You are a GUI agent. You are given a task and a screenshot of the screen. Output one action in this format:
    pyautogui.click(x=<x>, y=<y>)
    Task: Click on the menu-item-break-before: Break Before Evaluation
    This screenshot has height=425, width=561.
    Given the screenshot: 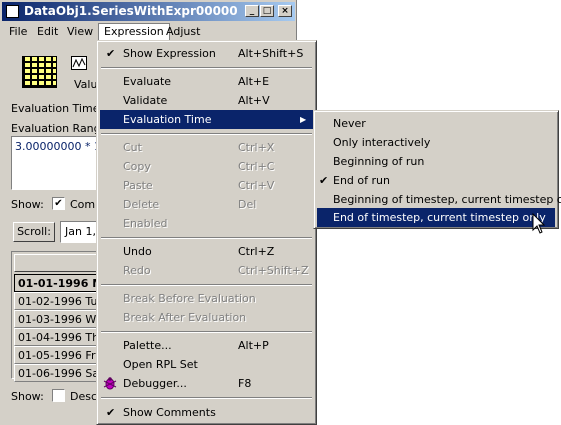 What is the action you would take?
    pyautogui.click(x=206, y=298)
    